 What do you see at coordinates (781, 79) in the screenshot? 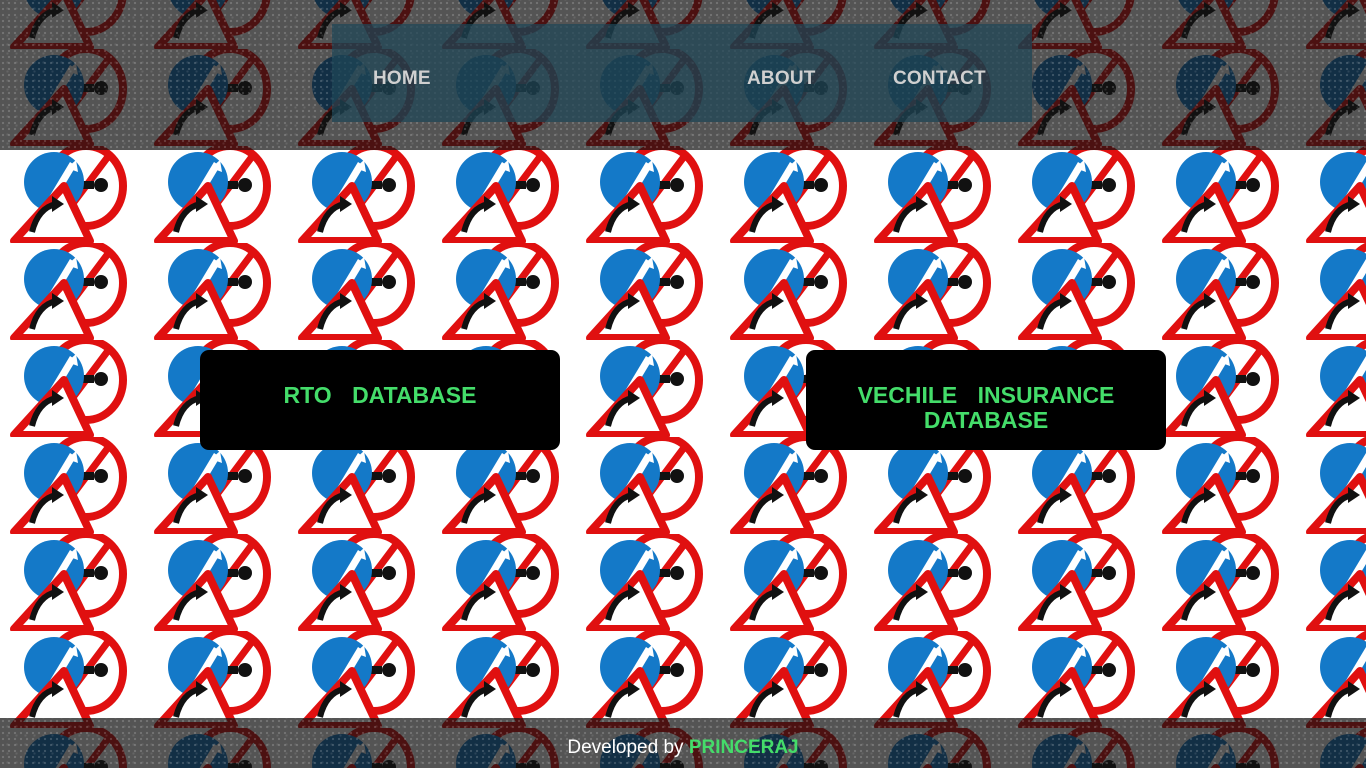
I see `nav-link-about: ABOUT` at bounding box center [781, 79].